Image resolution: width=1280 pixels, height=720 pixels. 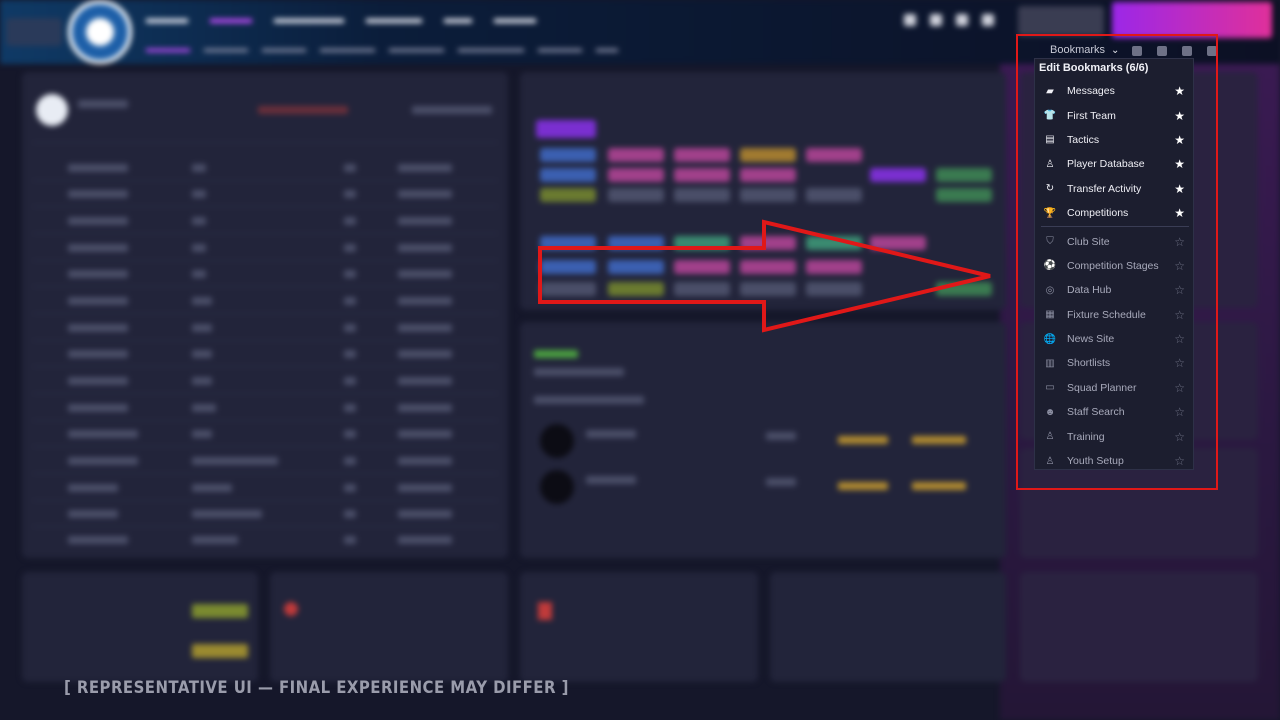 I want to click on club-logo, so click(x=100, y=32).